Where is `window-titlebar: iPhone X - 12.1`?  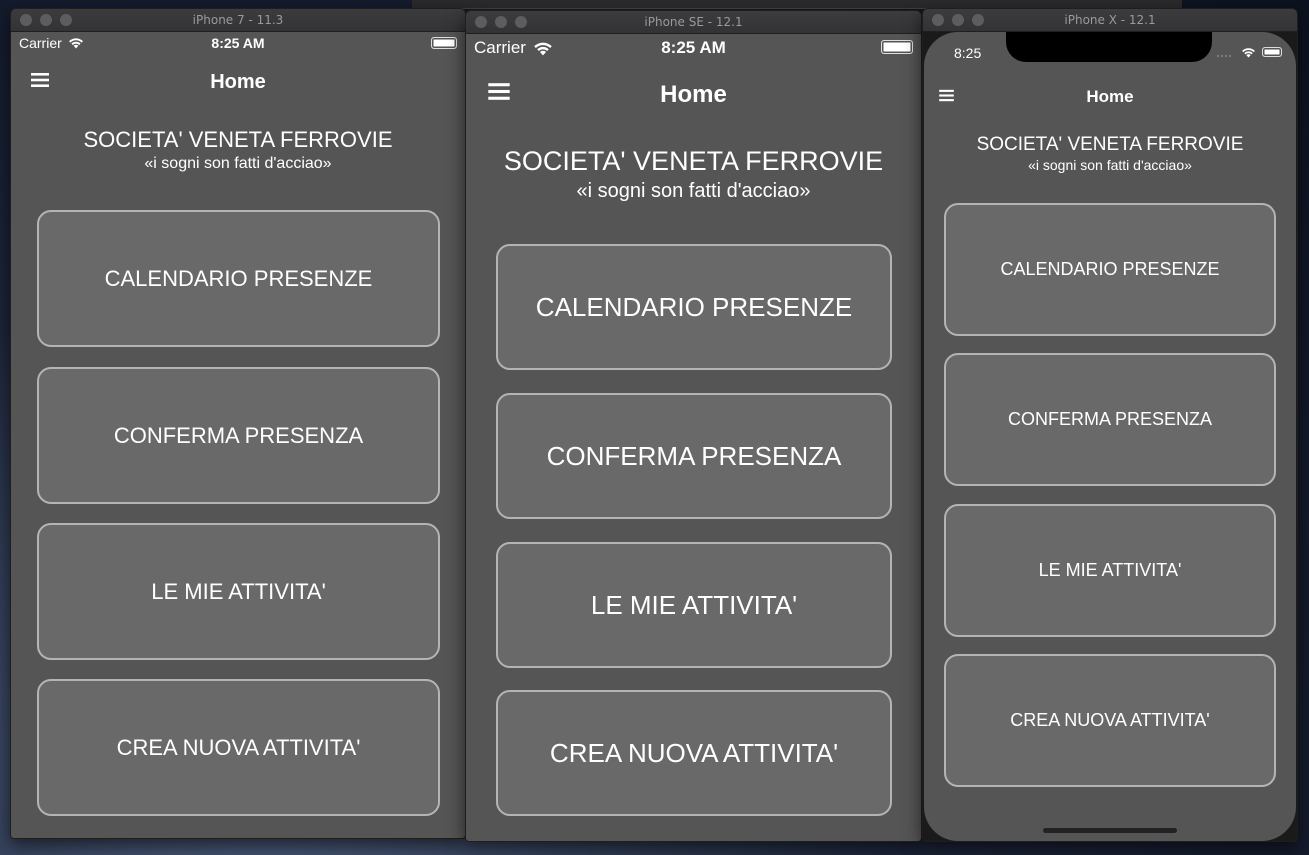
window-titlebar: iPhone X - 12.1 is located at coordinates (1110, 20).